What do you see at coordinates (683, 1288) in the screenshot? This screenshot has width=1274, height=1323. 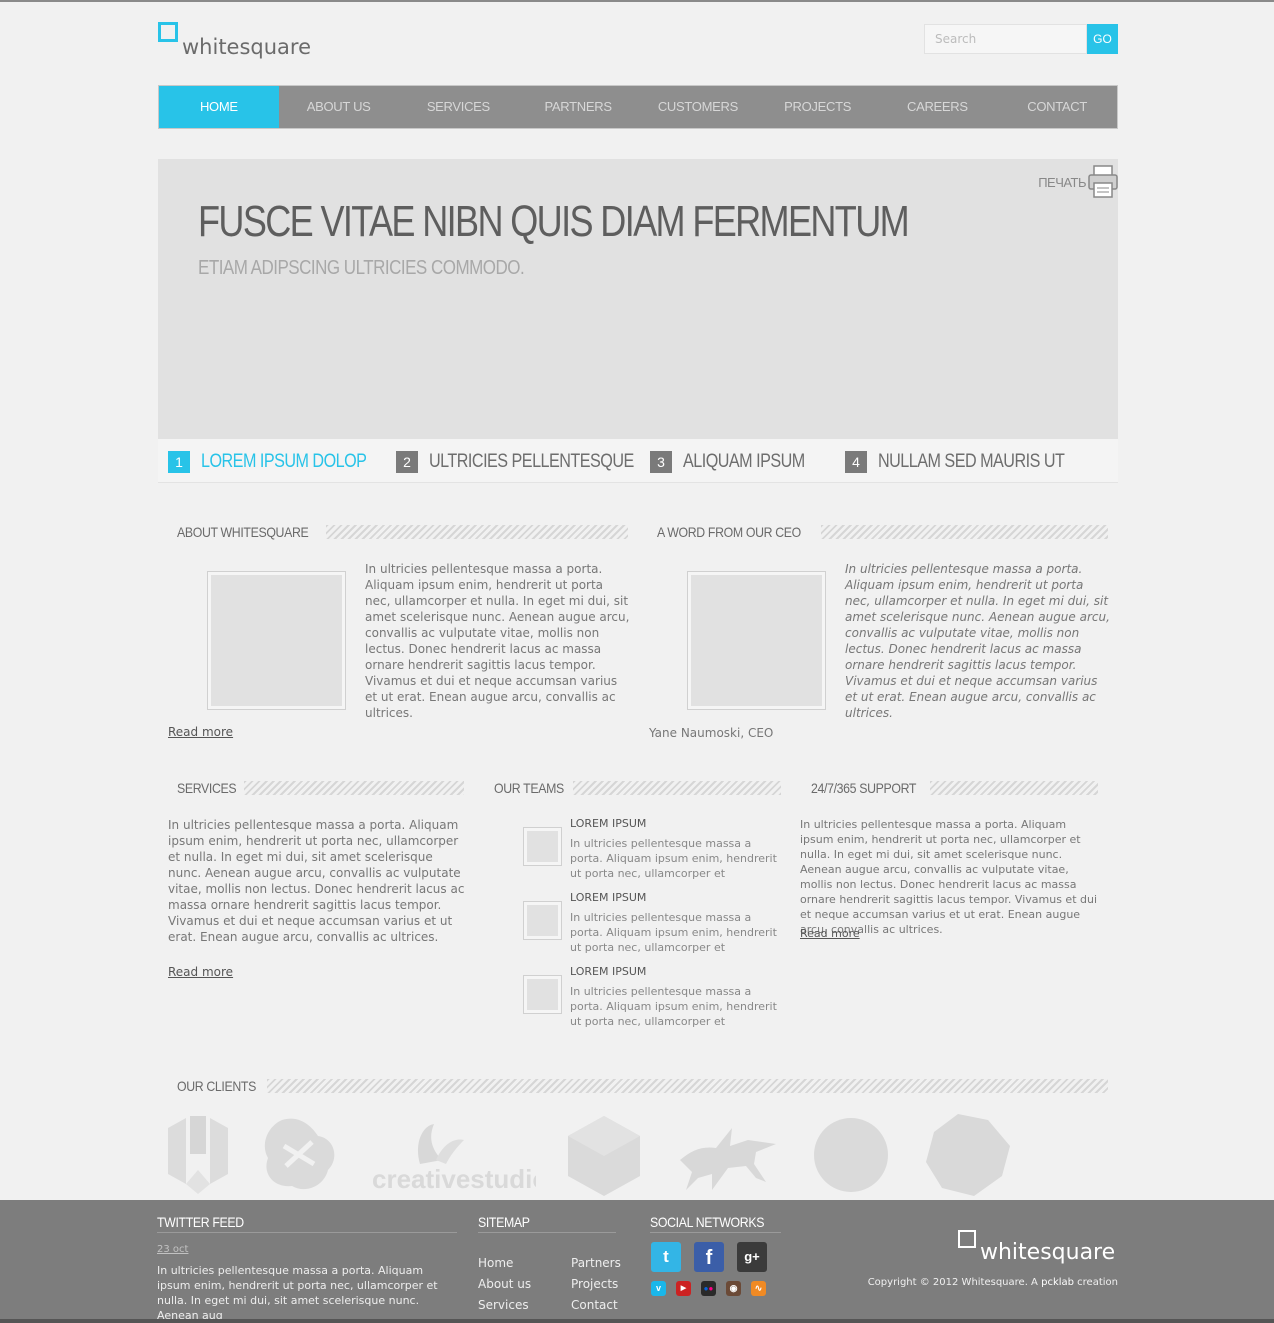 I see `youtube-icon: ▶` at bounding box center [683, 1288].